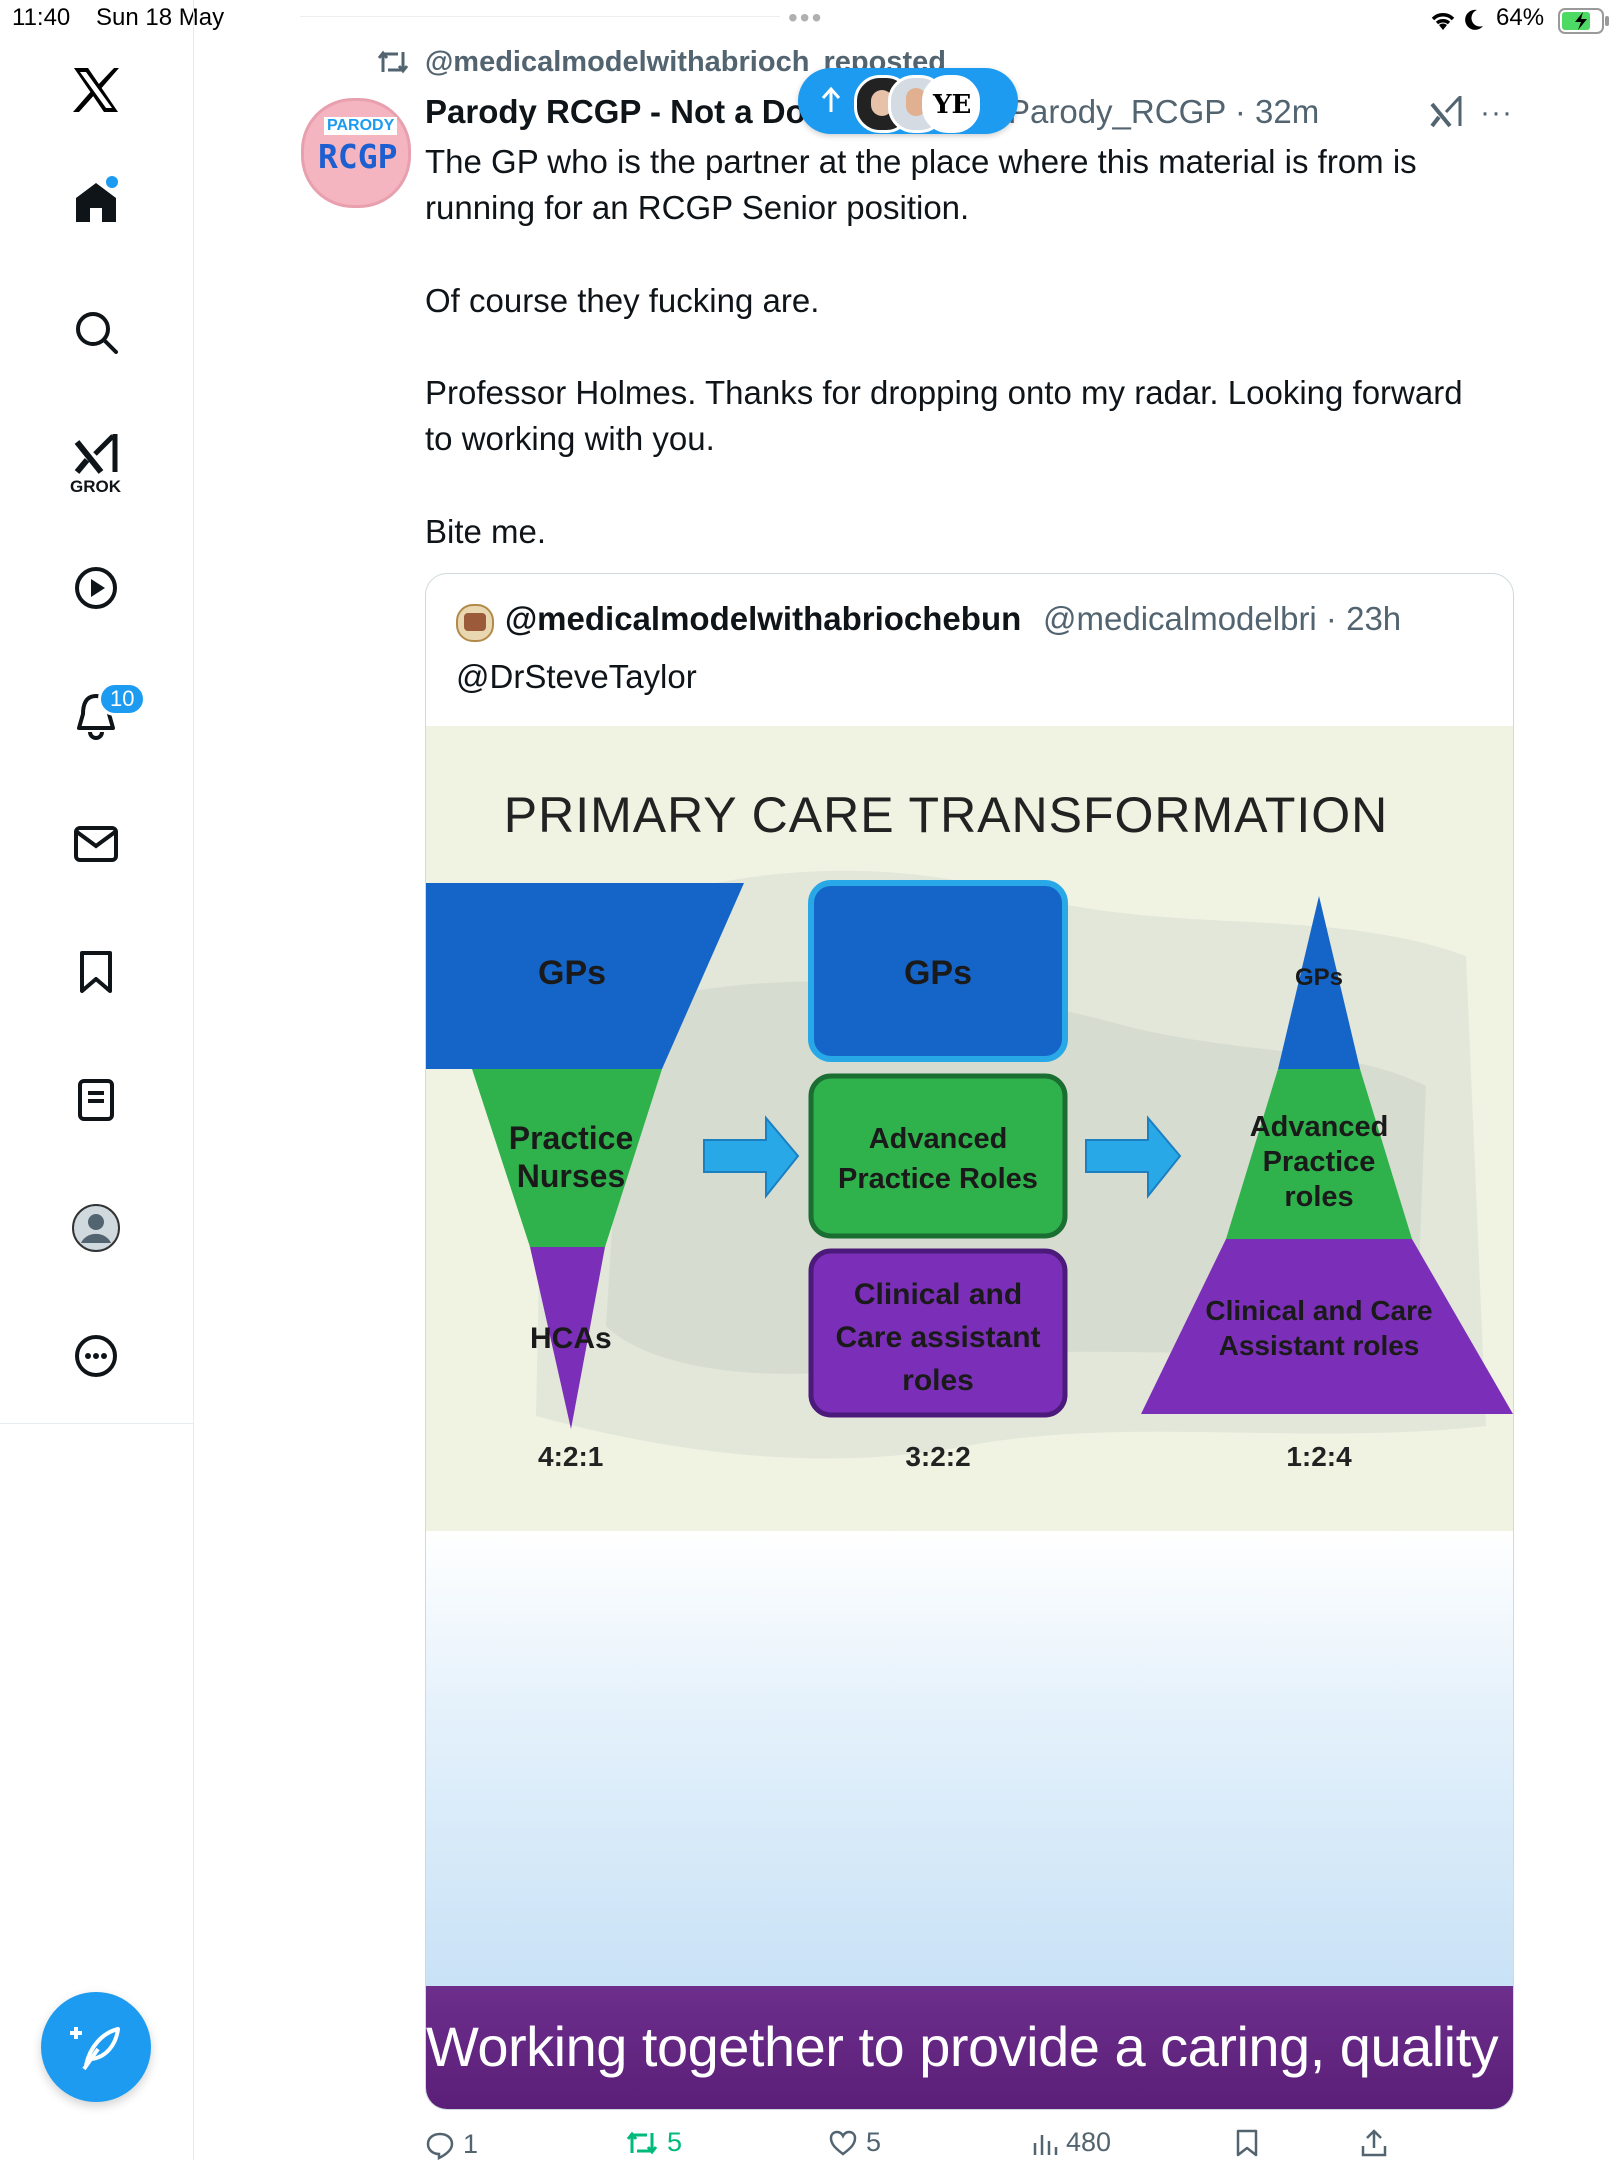 The height and width of the screenshot is (2163, 1620). I want to click on right-advanced-label: Advanced Practice roles, so click(1319, 1162).